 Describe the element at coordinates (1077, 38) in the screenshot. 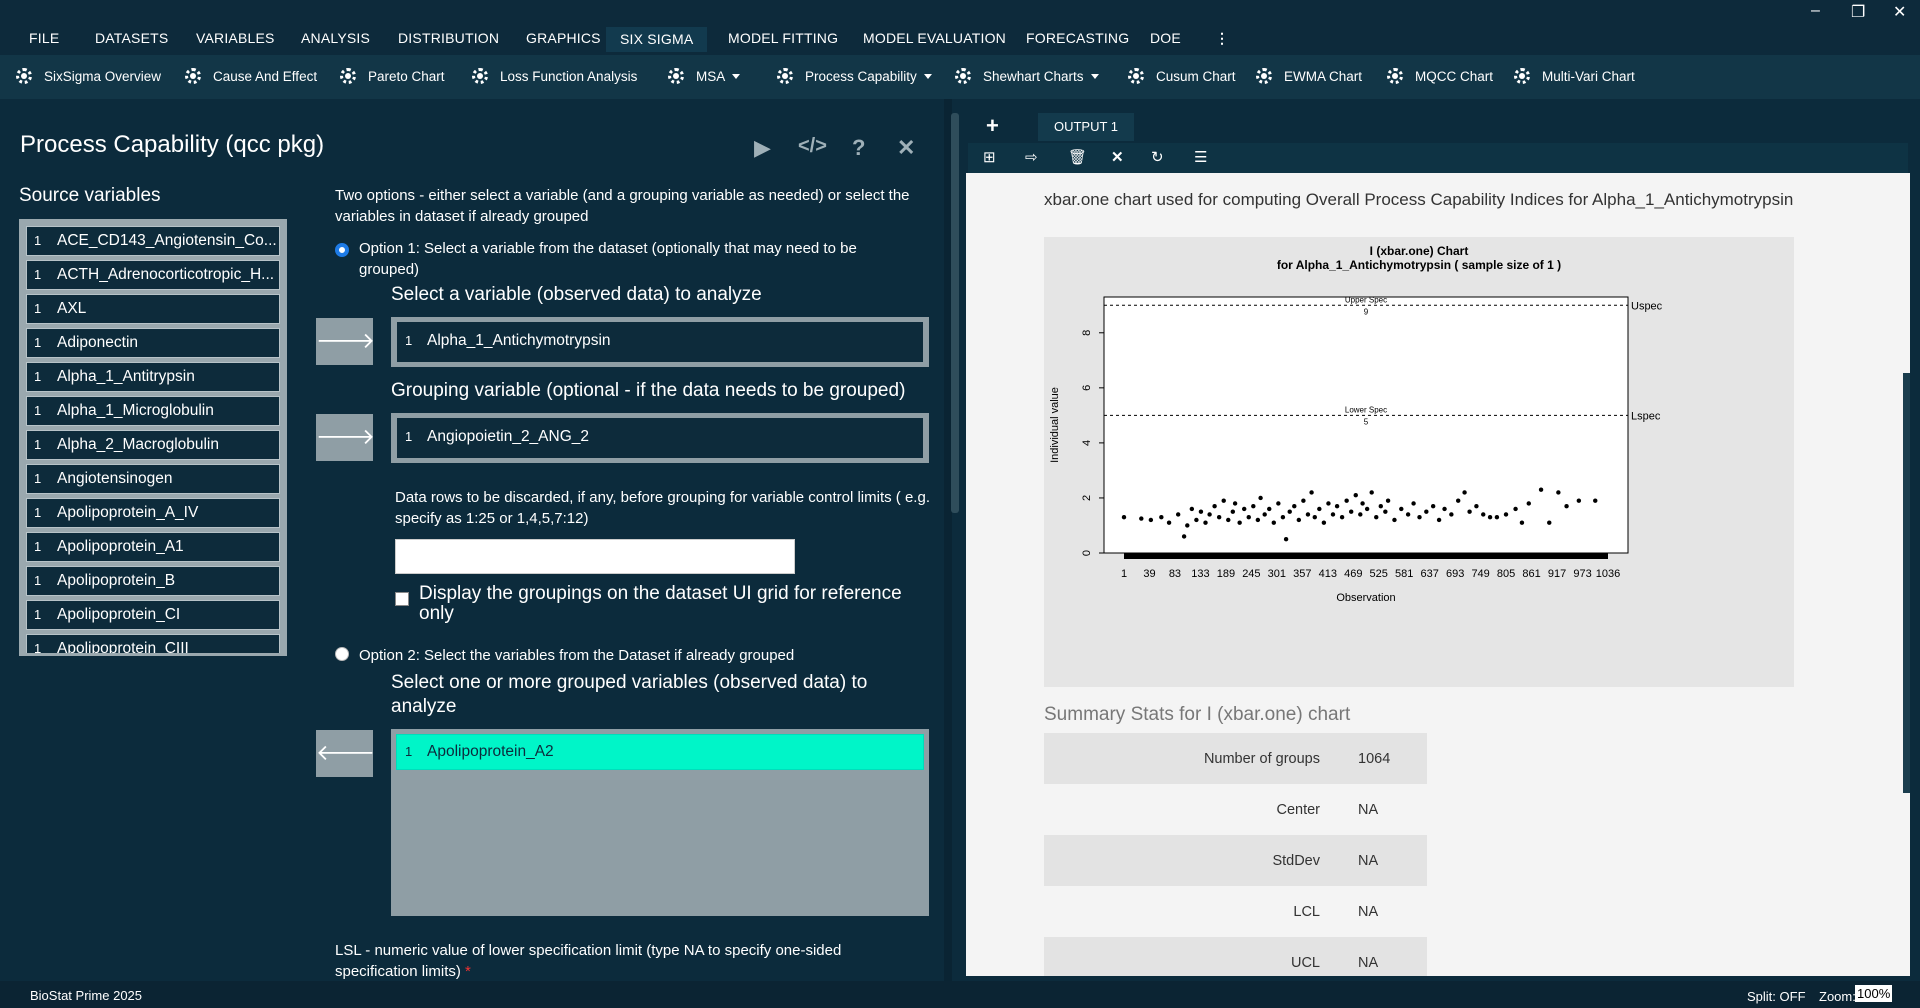

I see `menu-forecasting: FORECASTING` at that location.